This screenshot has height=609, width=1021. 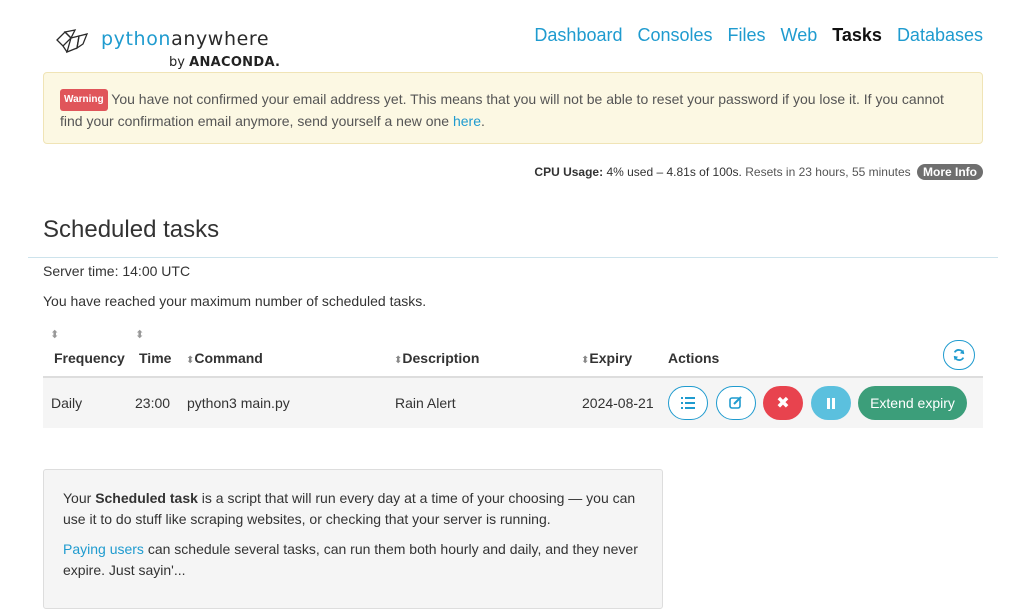 What do you see at coordinates (467, 121) in the screenshot?
I see `resend-email-link: here` at bounding box center [467, 121].